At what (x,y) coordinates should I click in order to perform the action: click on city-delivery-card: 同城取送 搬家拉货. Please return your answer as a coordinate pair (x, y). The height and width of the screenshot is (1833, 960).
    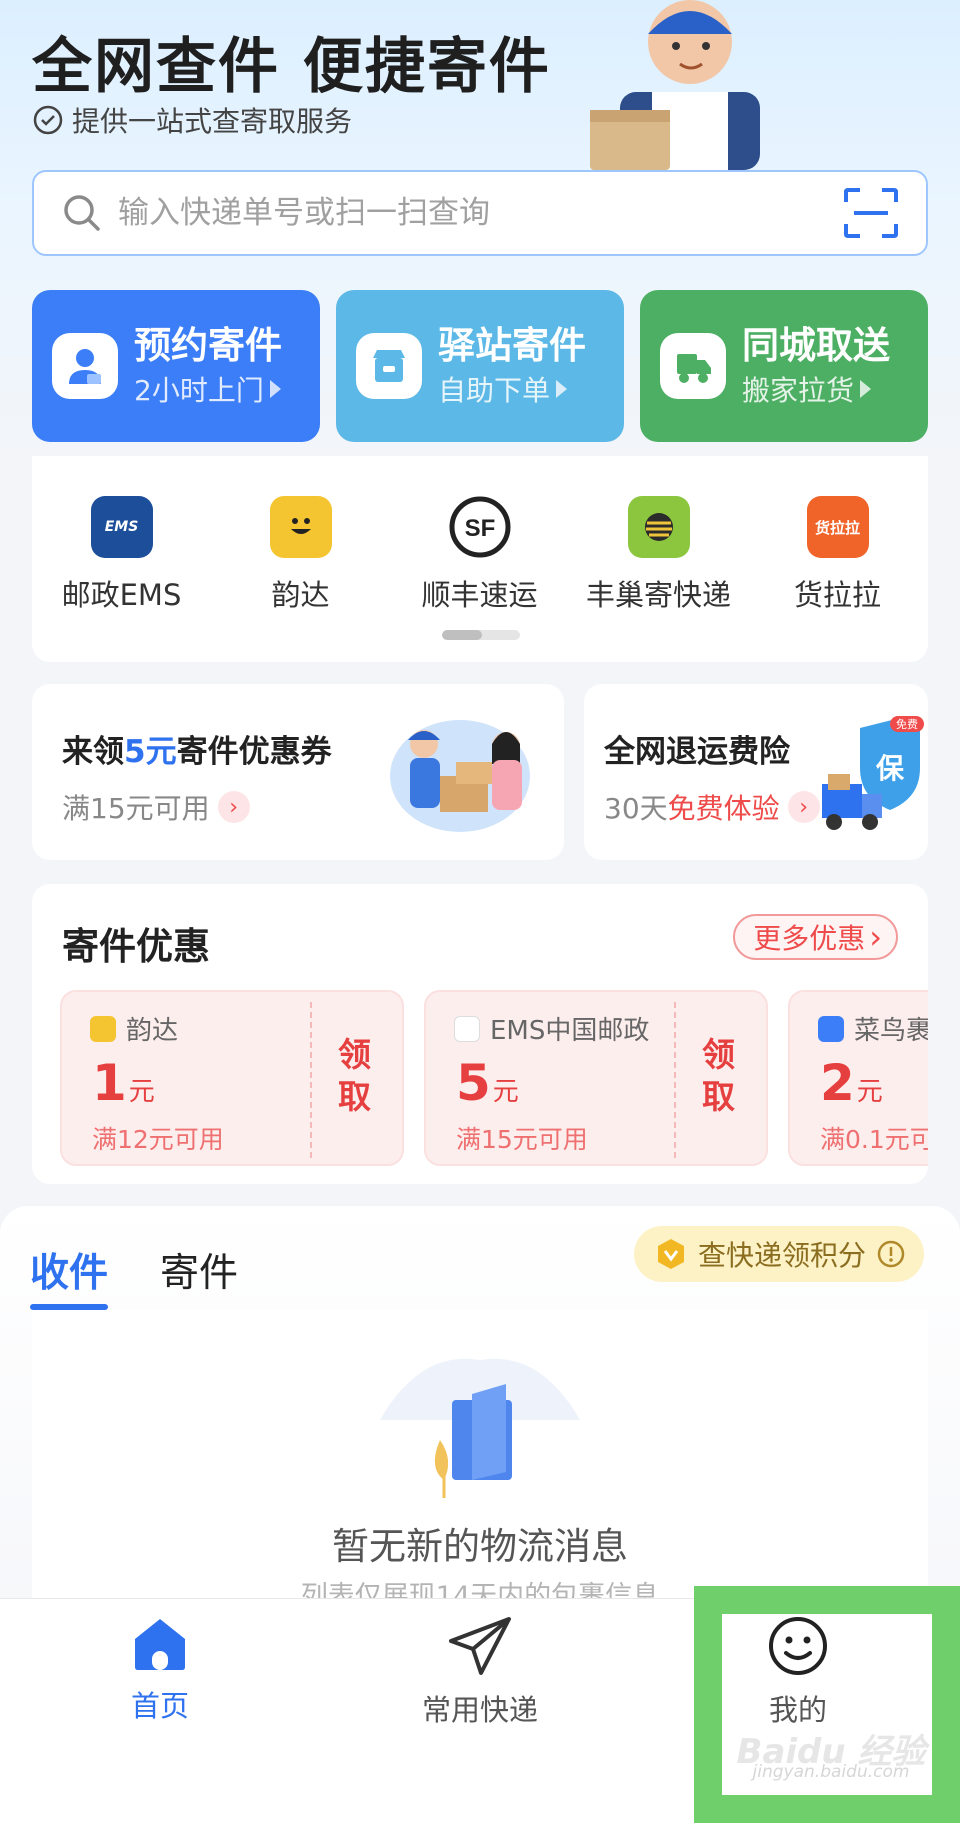
    Looking at the image, I should click on (784, 366).